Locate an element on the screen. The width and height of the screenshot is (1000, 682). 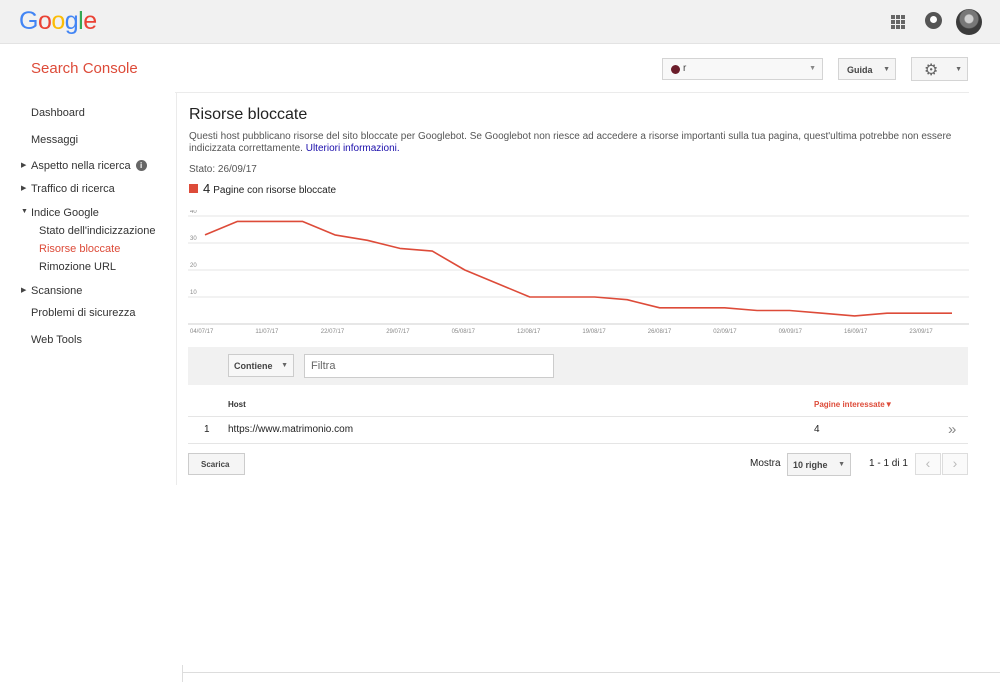
row-index: 1 is located at coordinates (207, 429).